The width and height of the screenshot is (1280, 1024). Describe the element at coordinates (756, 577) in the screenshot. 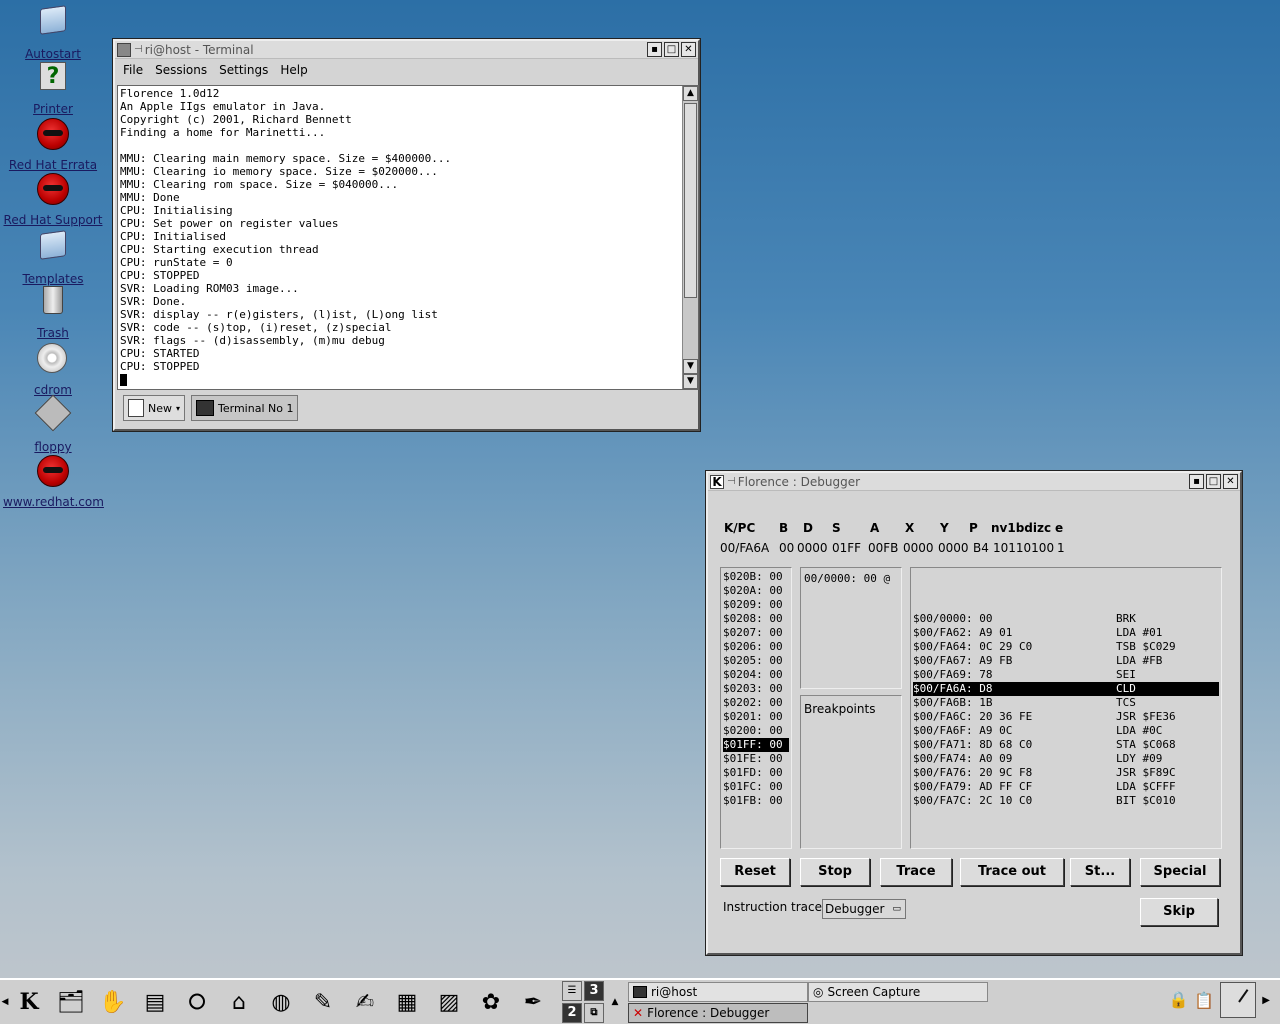

I see `stack-row: $020B: 00` at that location.